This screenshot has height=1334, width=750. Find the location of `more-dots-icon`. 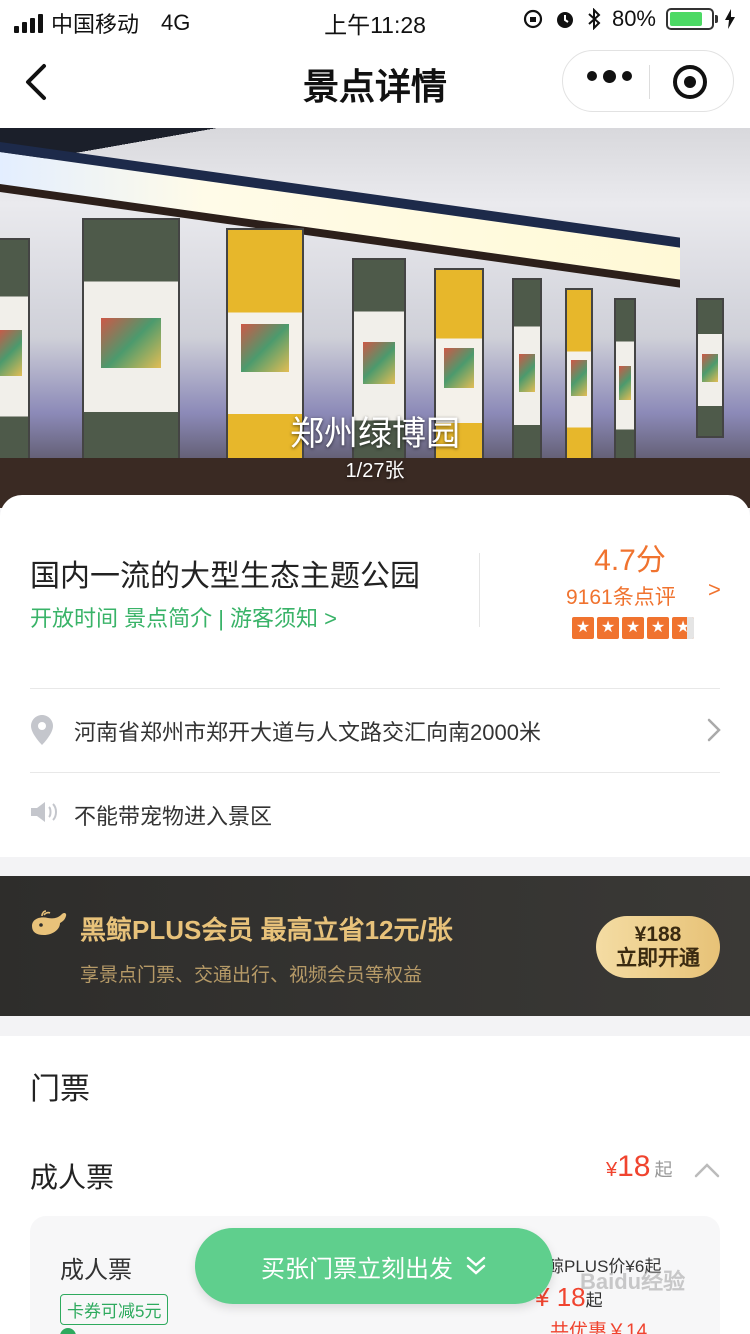

more-dots-icon is located at coordinates (609, 76).